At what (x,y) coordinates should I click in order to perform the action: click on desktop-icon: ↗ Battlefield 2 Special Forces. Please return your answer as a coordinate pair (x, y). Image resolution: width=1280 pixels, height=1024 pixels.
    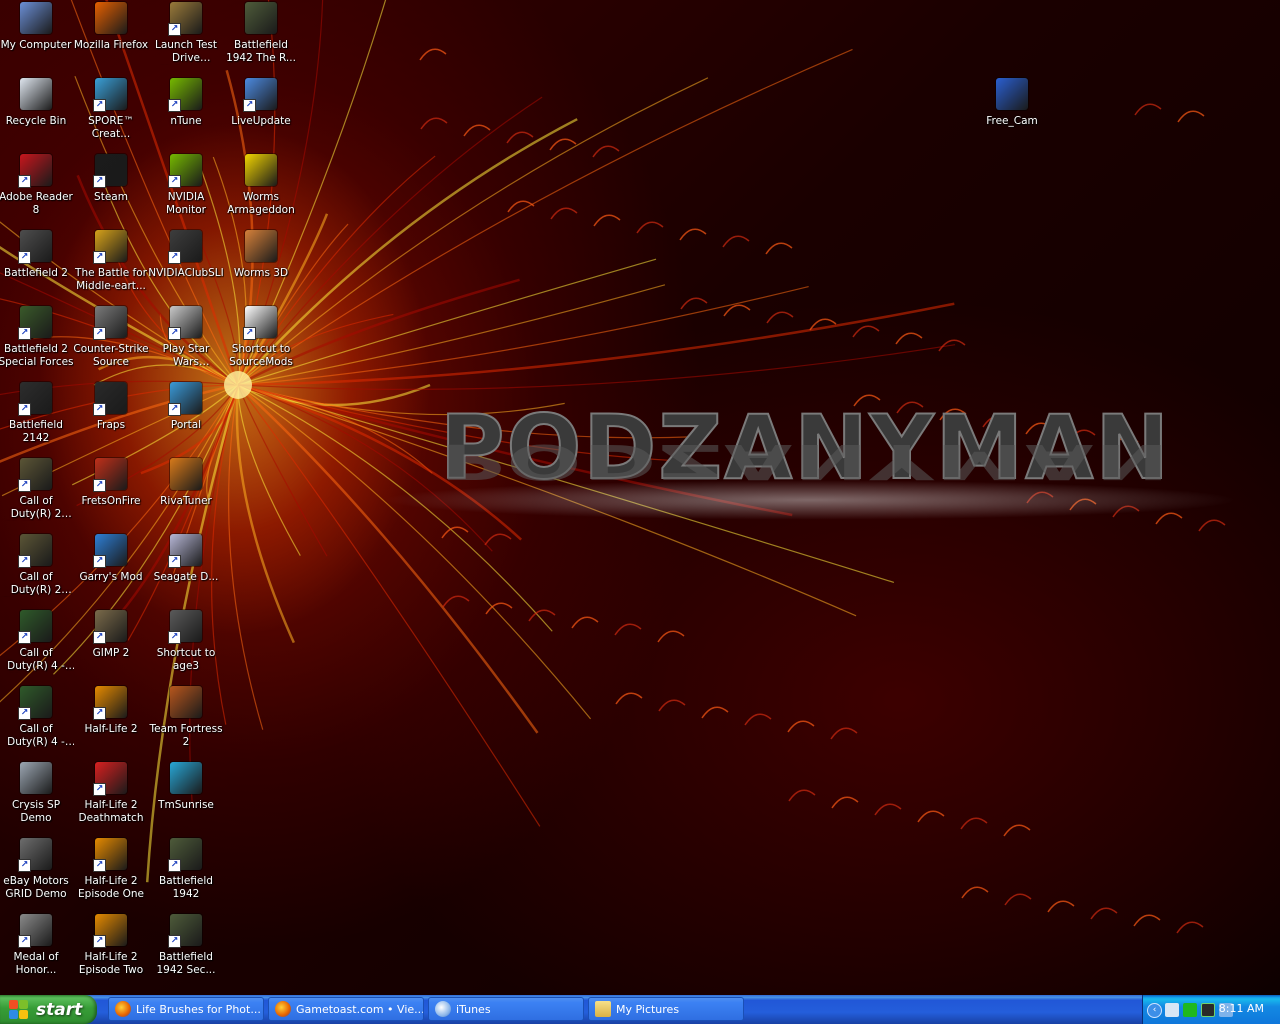
    Looking at the image, I should click on (37, 341).